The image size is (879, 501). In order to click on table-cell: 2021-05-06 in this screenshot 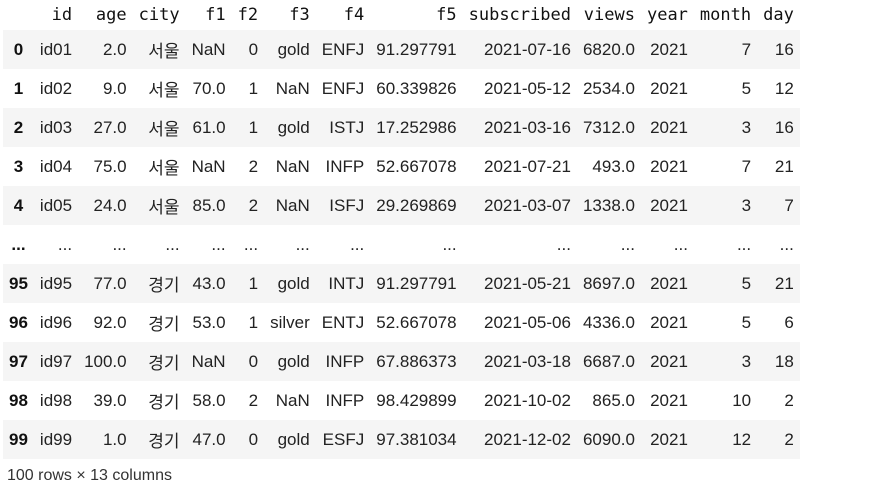, I will do `click(527, 322)`.